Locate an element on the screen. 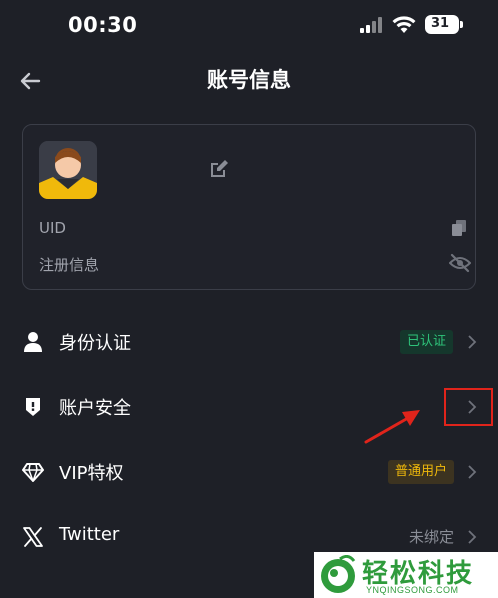  cellular-signal-icon is located at coordinates (372, 25).